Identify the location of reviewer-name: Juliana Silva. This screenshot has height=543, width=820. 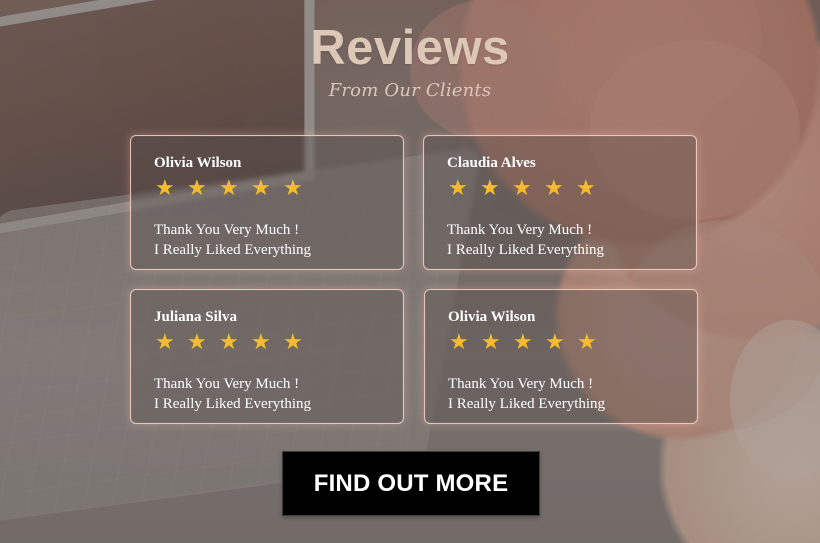
(195, 317).